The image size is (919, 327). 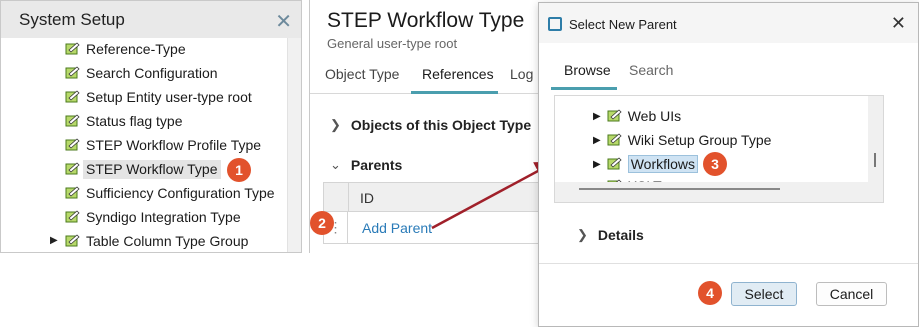 I want to click on tree-item-table-column-type-group: Table Column Type Group, so click(x=156, y=241).